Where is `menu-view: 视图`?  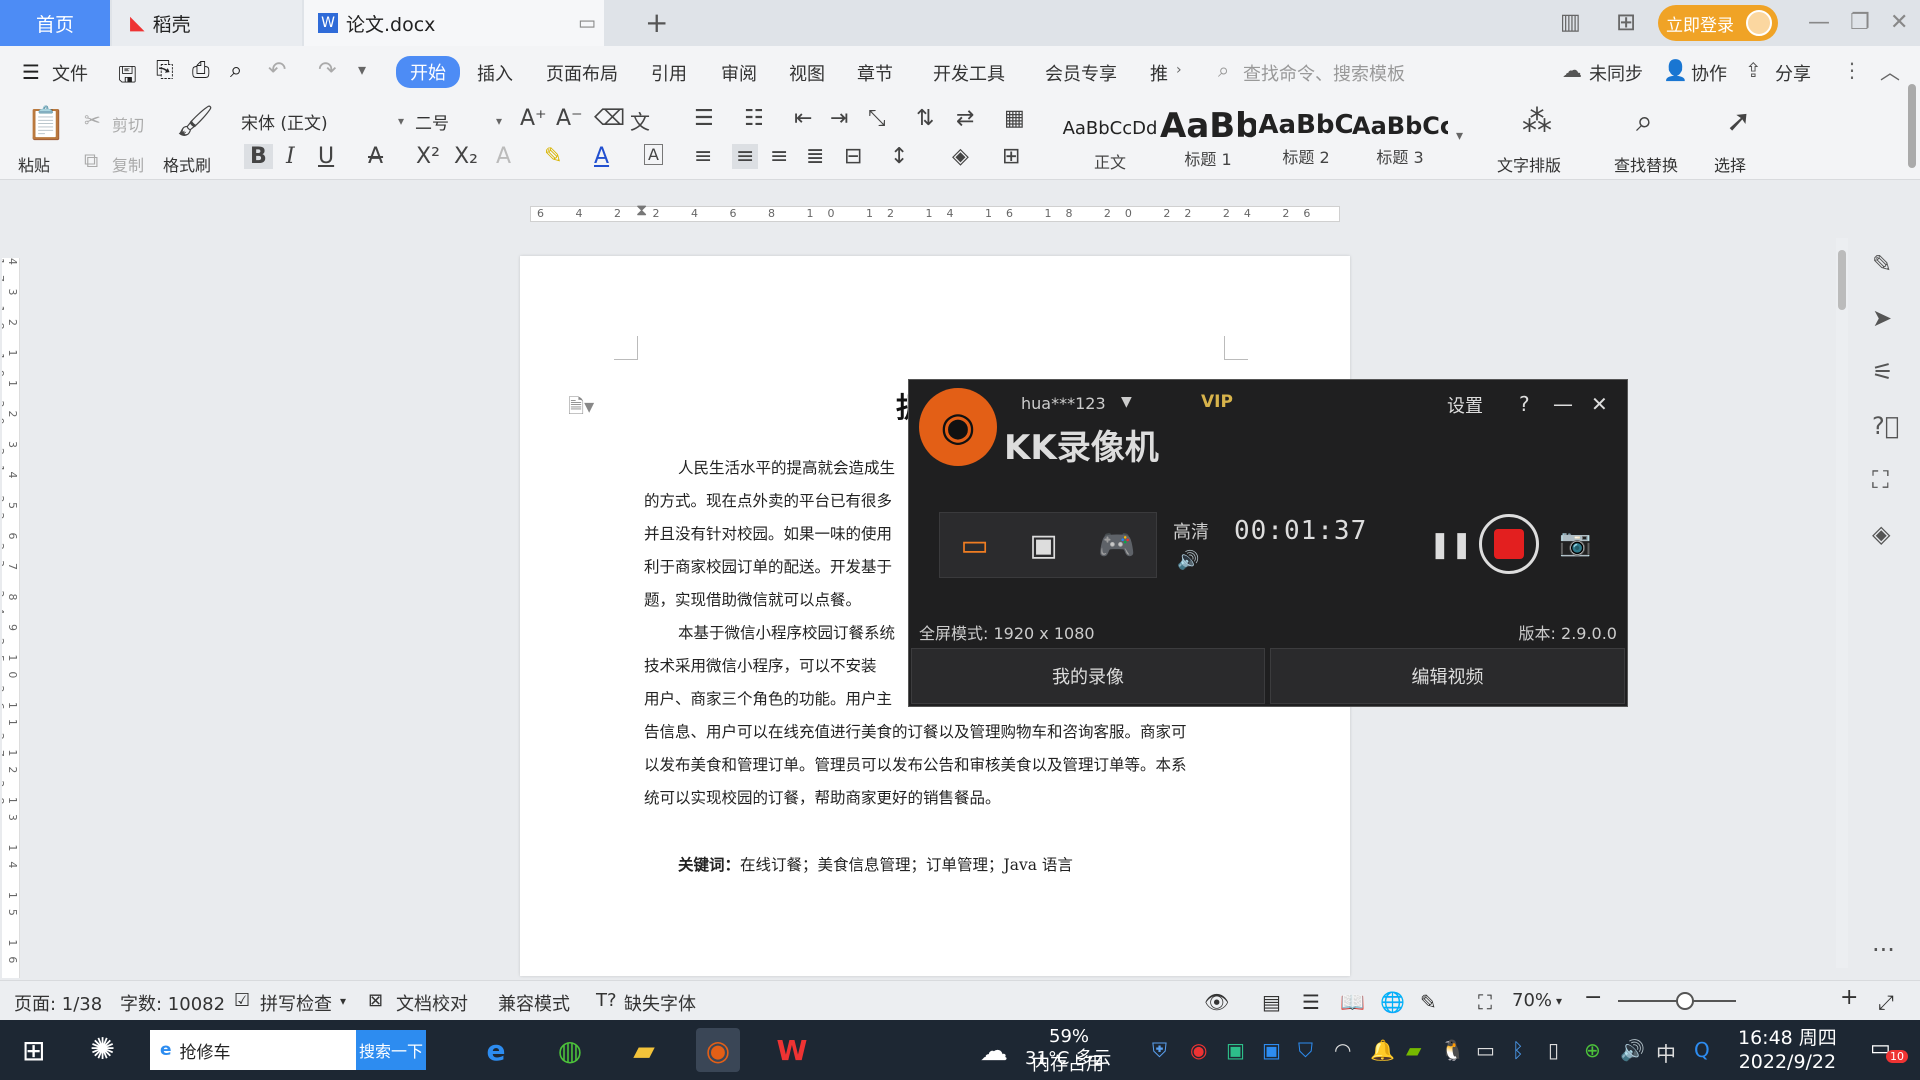
menu-view: 视图 is located at coordinates (807, 73).